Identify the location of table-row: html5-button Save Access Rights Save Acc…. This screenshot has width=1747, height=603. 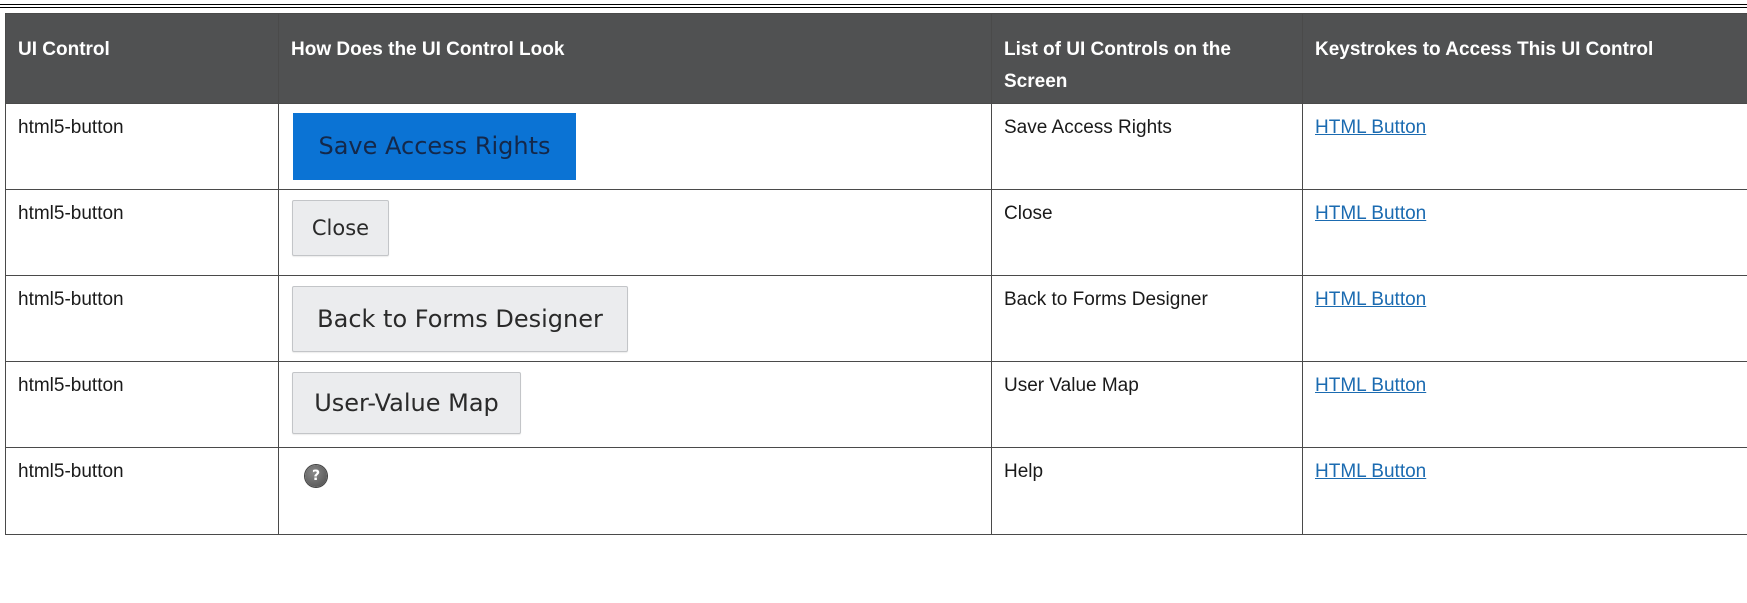
(876, 146).